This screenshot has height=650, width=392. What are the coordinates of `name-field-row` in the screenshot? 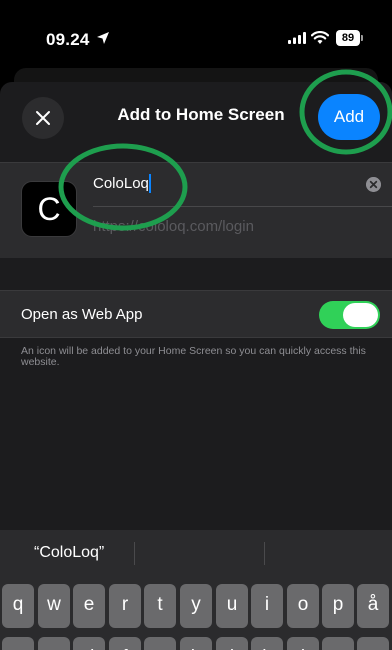 It's located at (242, 185).